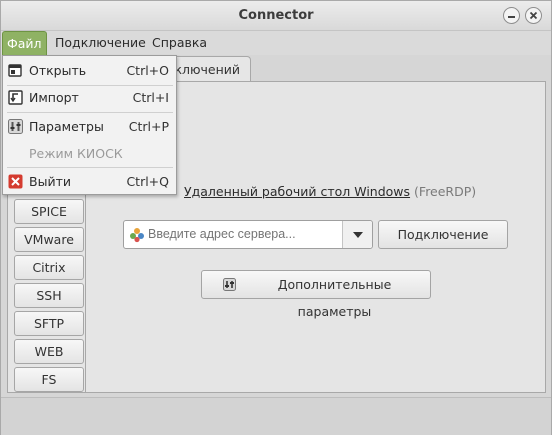  Describe the element at coordinates (49, 351) in the screenshot. I see `protocol-web-button: WEB` at that location.